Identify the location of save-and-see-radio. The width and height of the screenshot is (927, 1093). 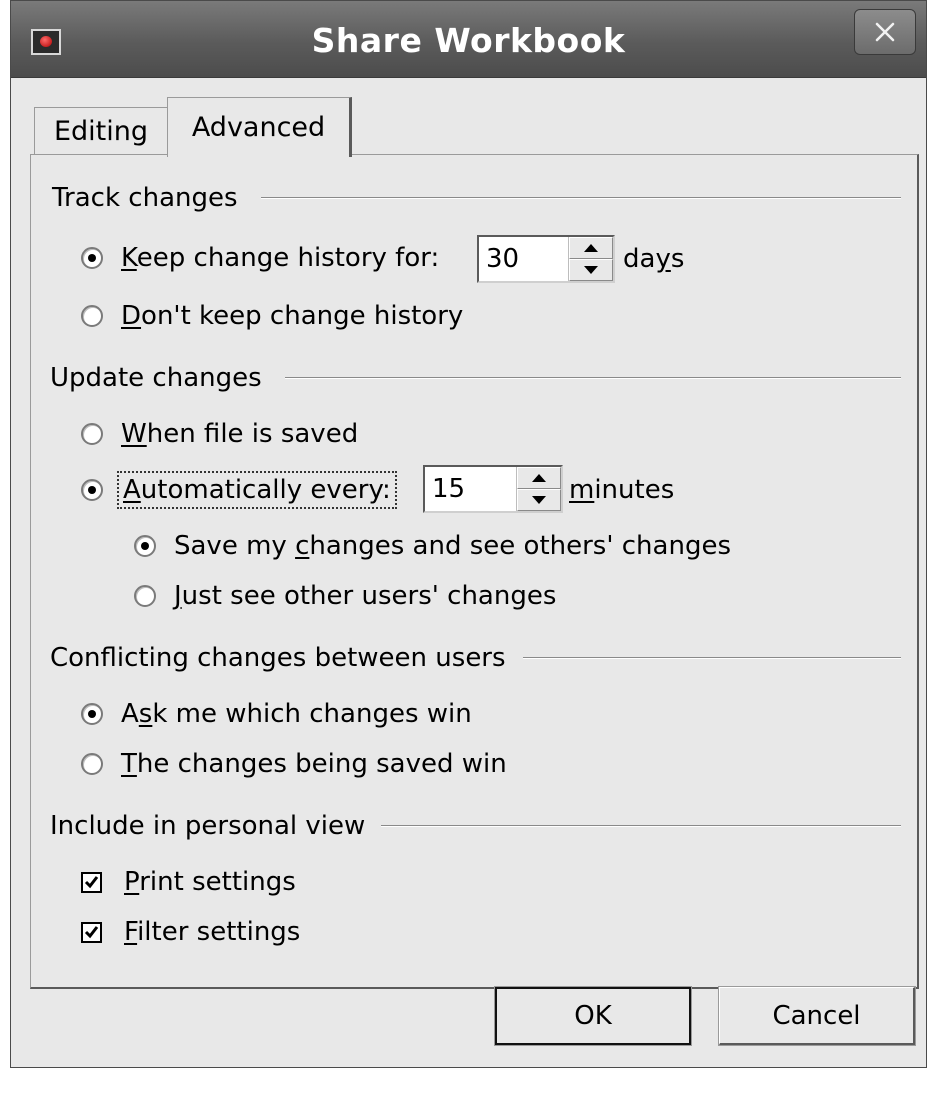
(145, 546).